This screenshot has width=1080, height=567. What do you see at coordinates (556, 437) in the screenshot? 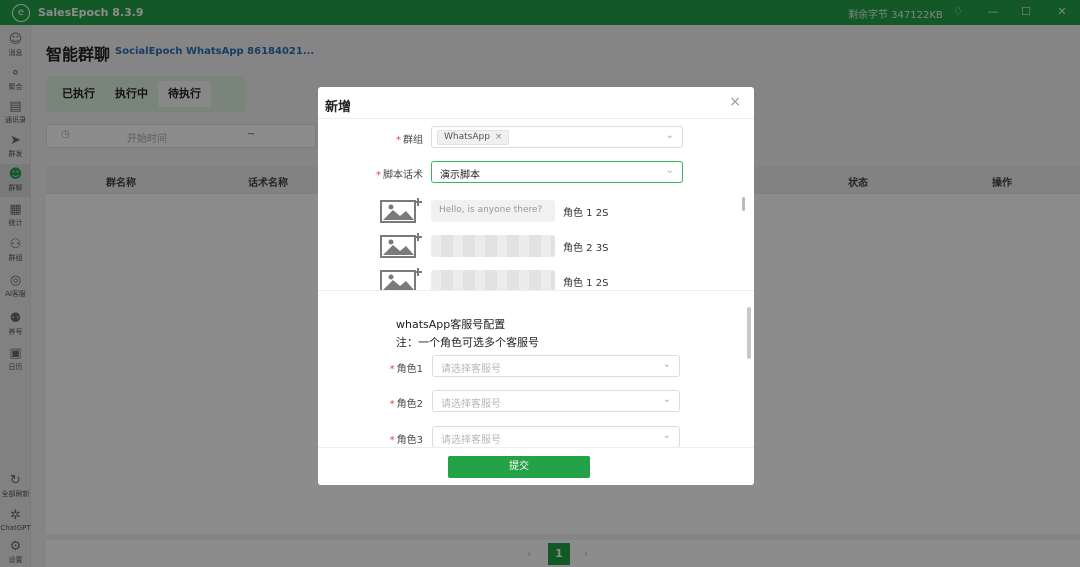
I see `role3-select: 请选择客服号 ⌄` at bounding box center [556, 437].